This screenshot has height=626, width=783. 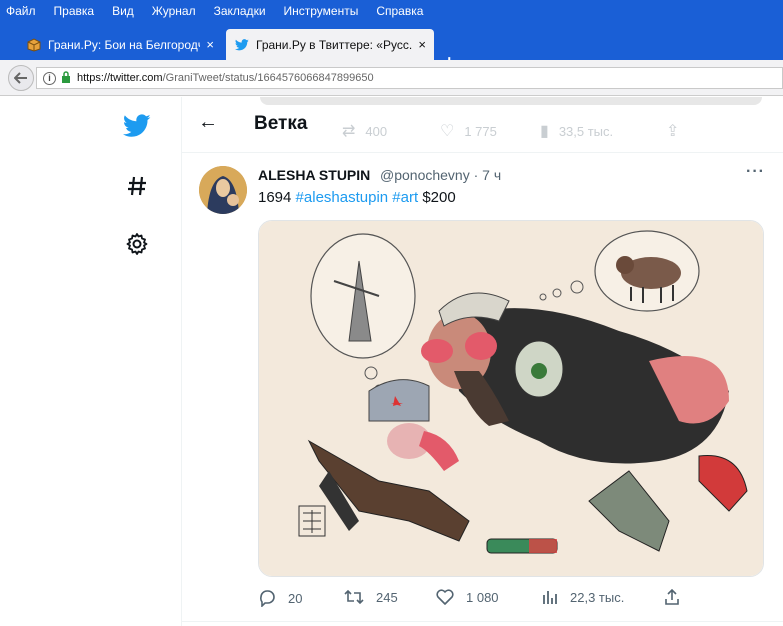 What do you see at coordinates (321, 11) in the screenshot?
I see `menu-tools: Инструменты` at bounding box center [321, 11].